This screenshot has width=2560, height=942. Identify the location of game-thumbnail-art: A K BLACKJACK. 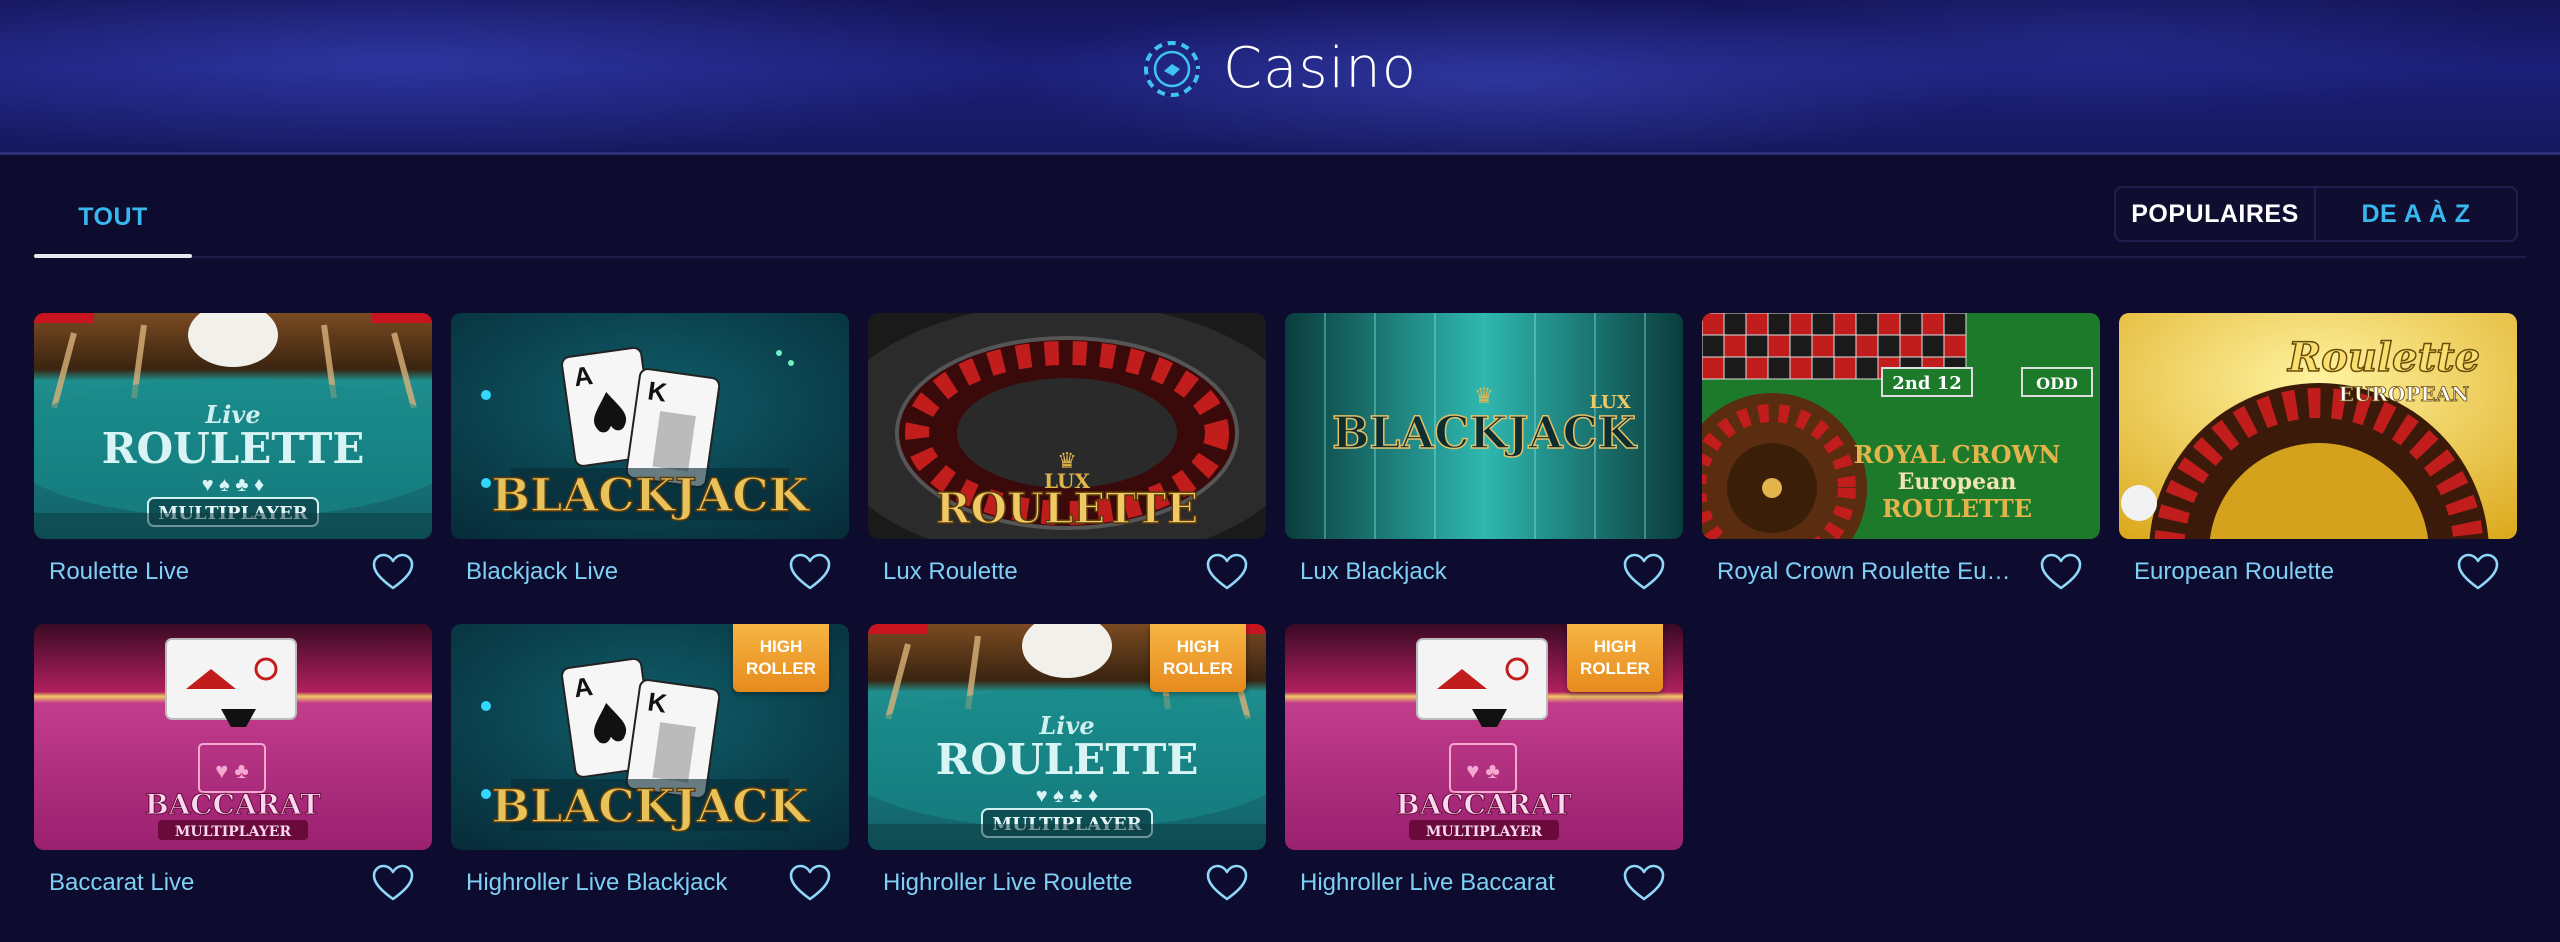
(650, 426).